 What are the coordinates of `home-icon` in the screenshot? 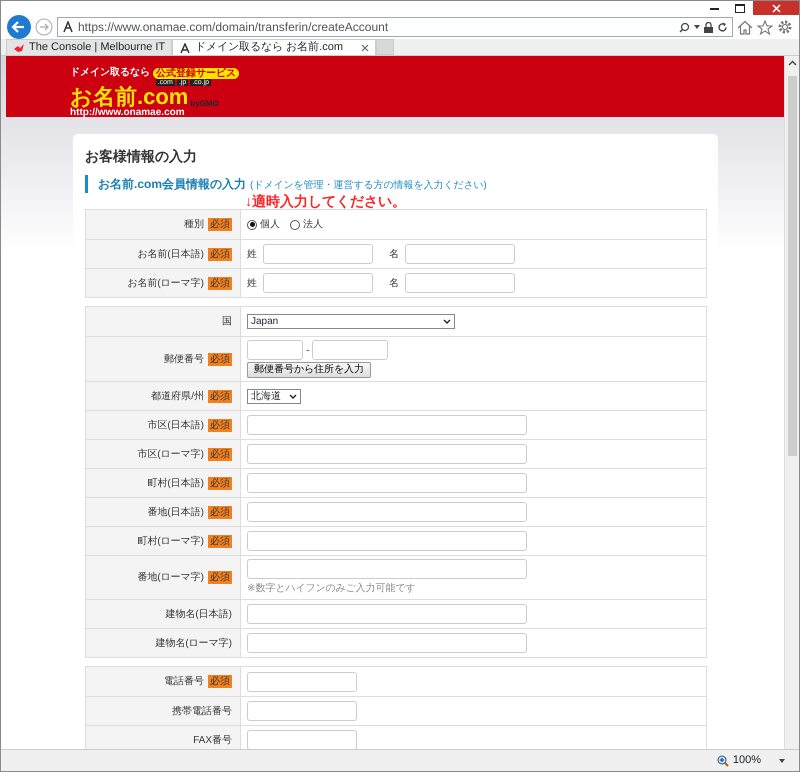 It's located at (745, 27).